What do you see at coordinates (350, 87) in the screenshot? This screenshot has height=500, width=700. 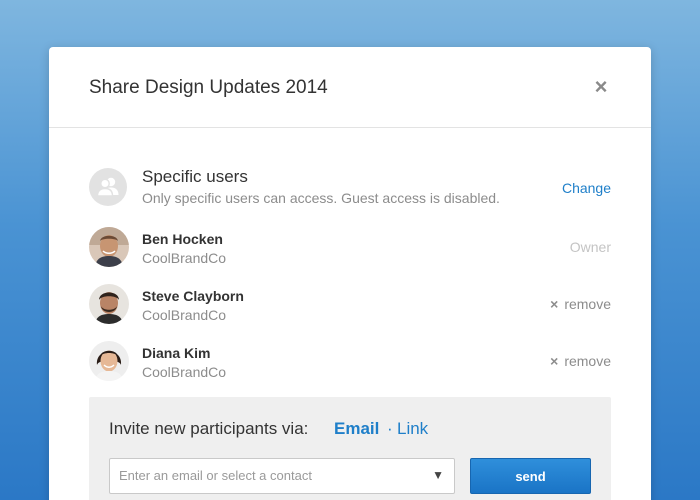 I see `dialog-header: Share Design Updates 2014 ×` at bounding box center [350, 87].